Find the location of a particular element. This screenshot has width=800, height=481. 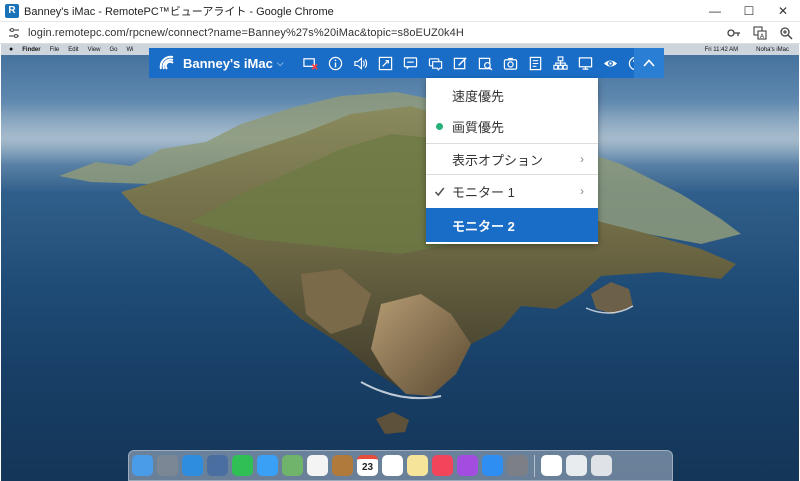

chevron-up-icon is located at coordinates (649, 63).